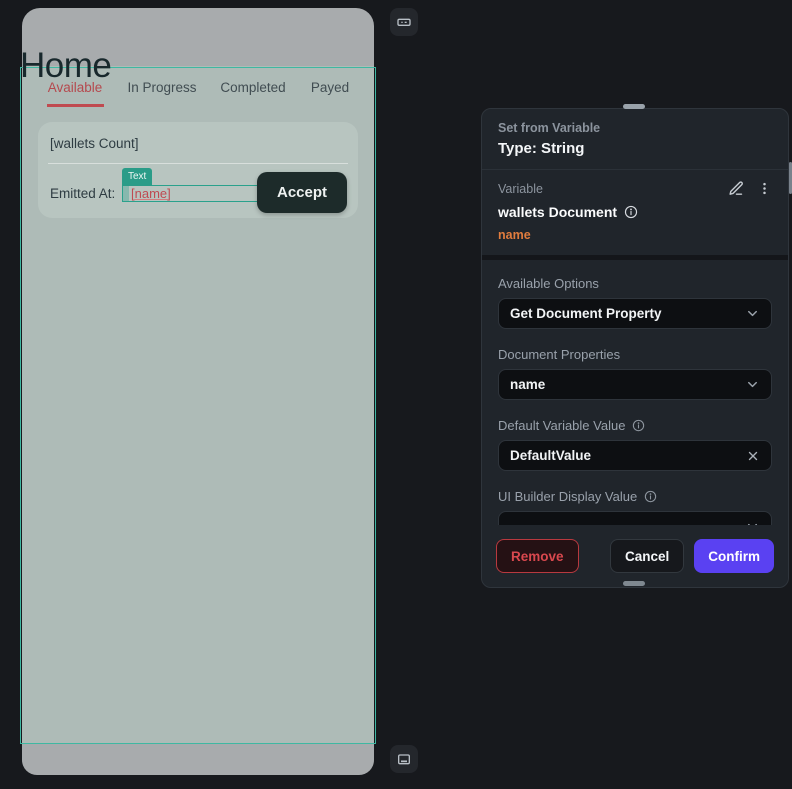 The height and width of the screenshot is (789, 792). What do you see at coordinates (586, 313) in the screenshot?
I see `available-options-value: Get Document Property` at bounding box center [586, 313].